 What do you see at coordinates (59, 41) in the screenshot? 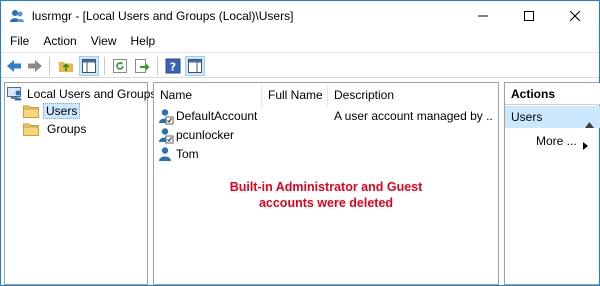
I see `menu-action: Action` at bounding box center [59, 41].